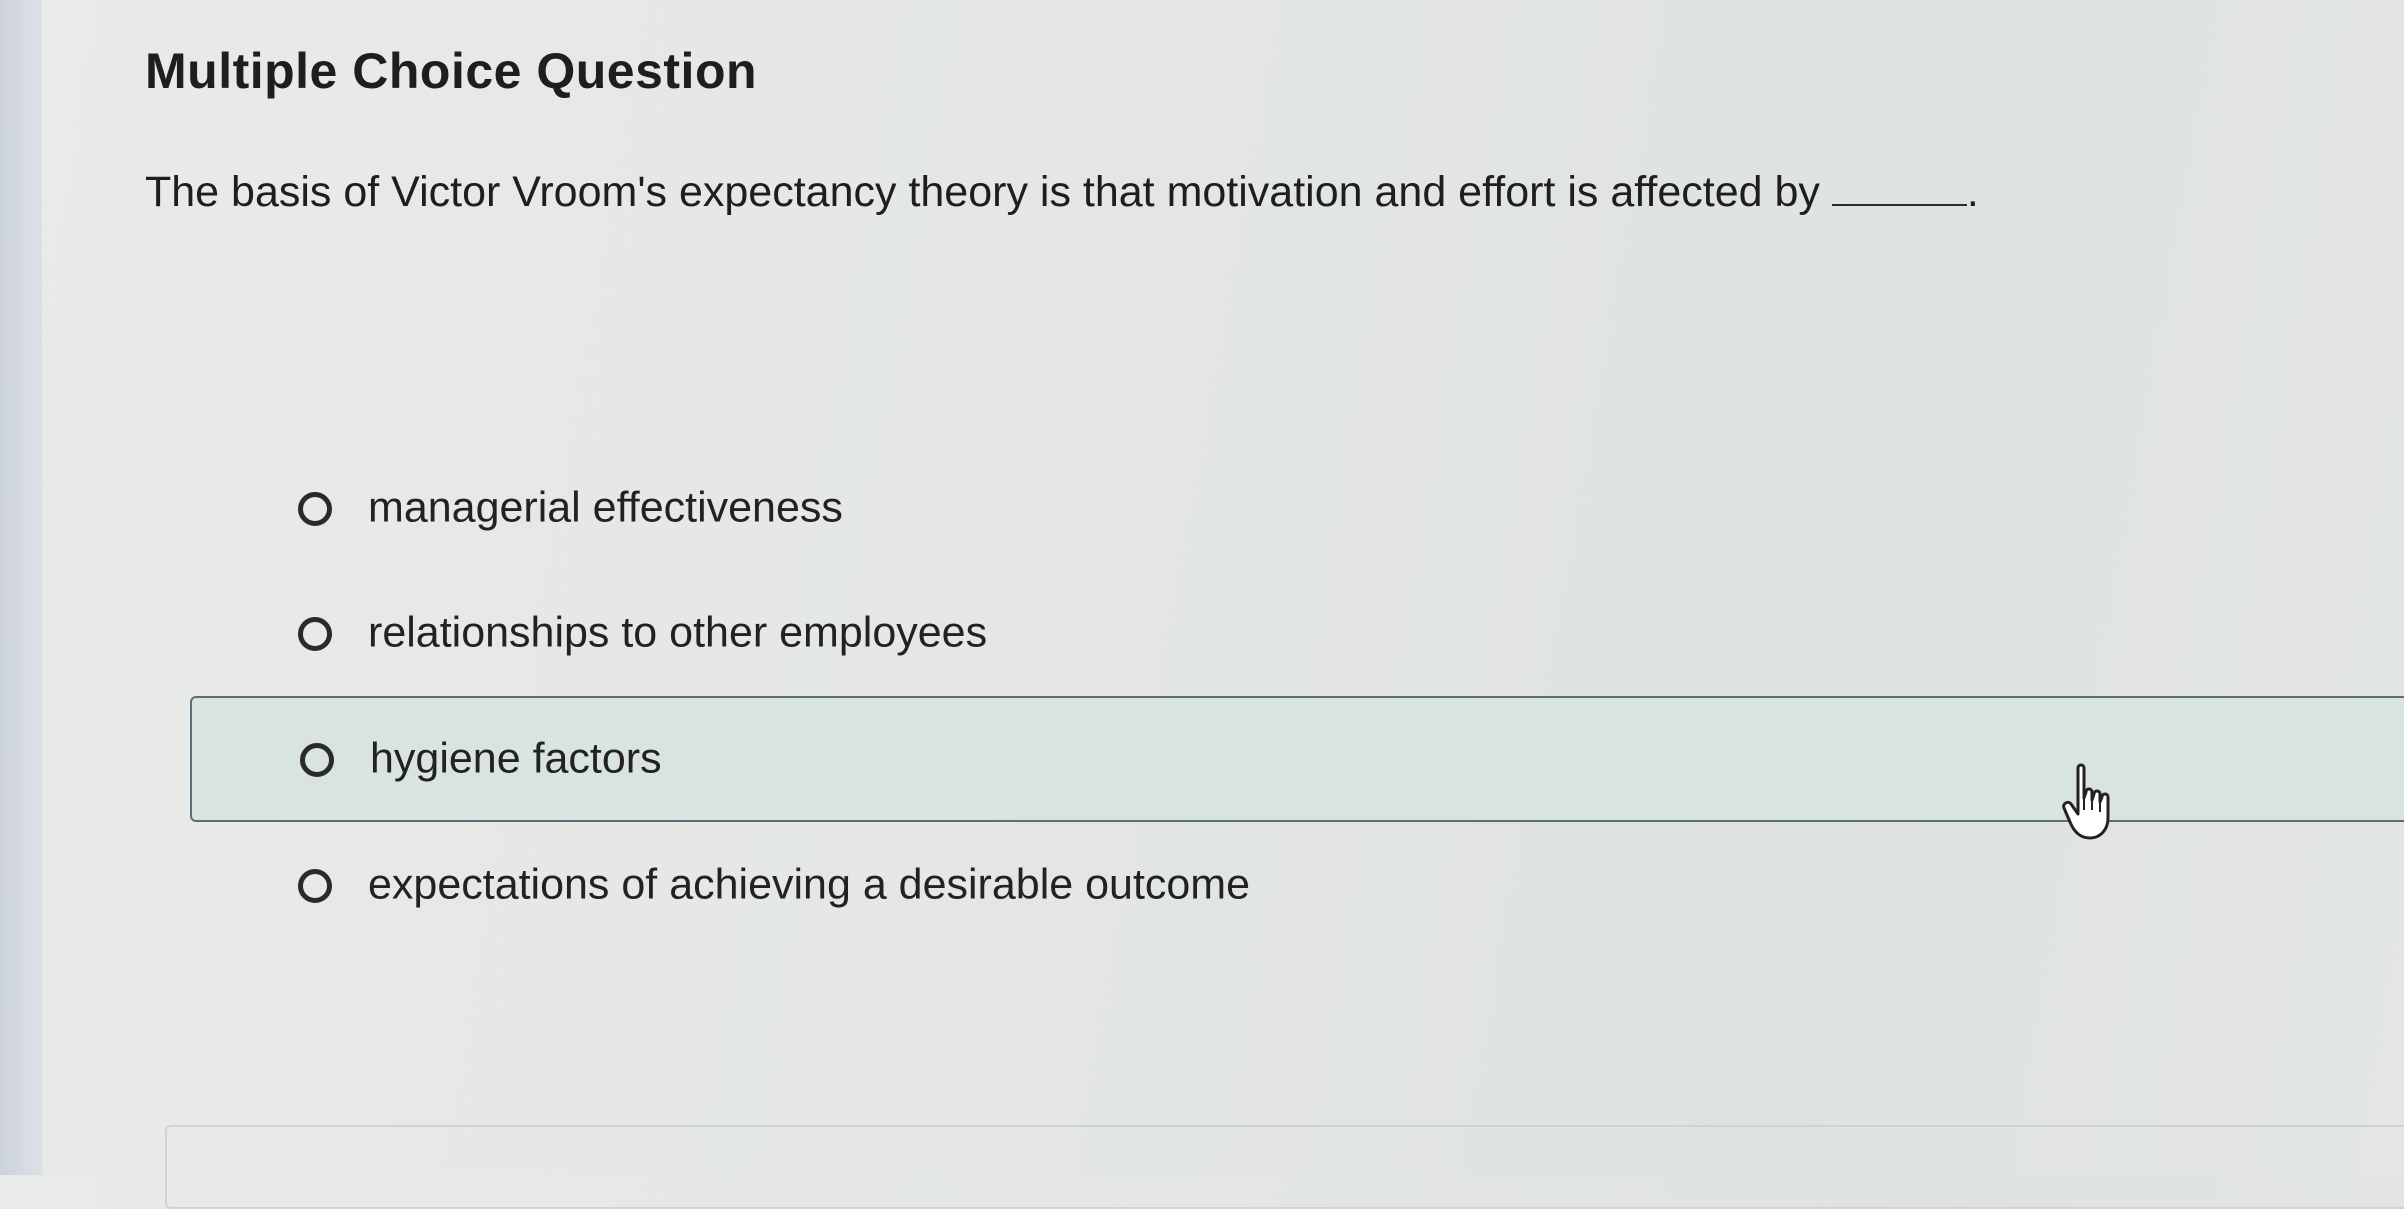  Describe the element at coordinates (451, 71) in the screenshot. I see `question-title: Multiple Choice Question` at that location.